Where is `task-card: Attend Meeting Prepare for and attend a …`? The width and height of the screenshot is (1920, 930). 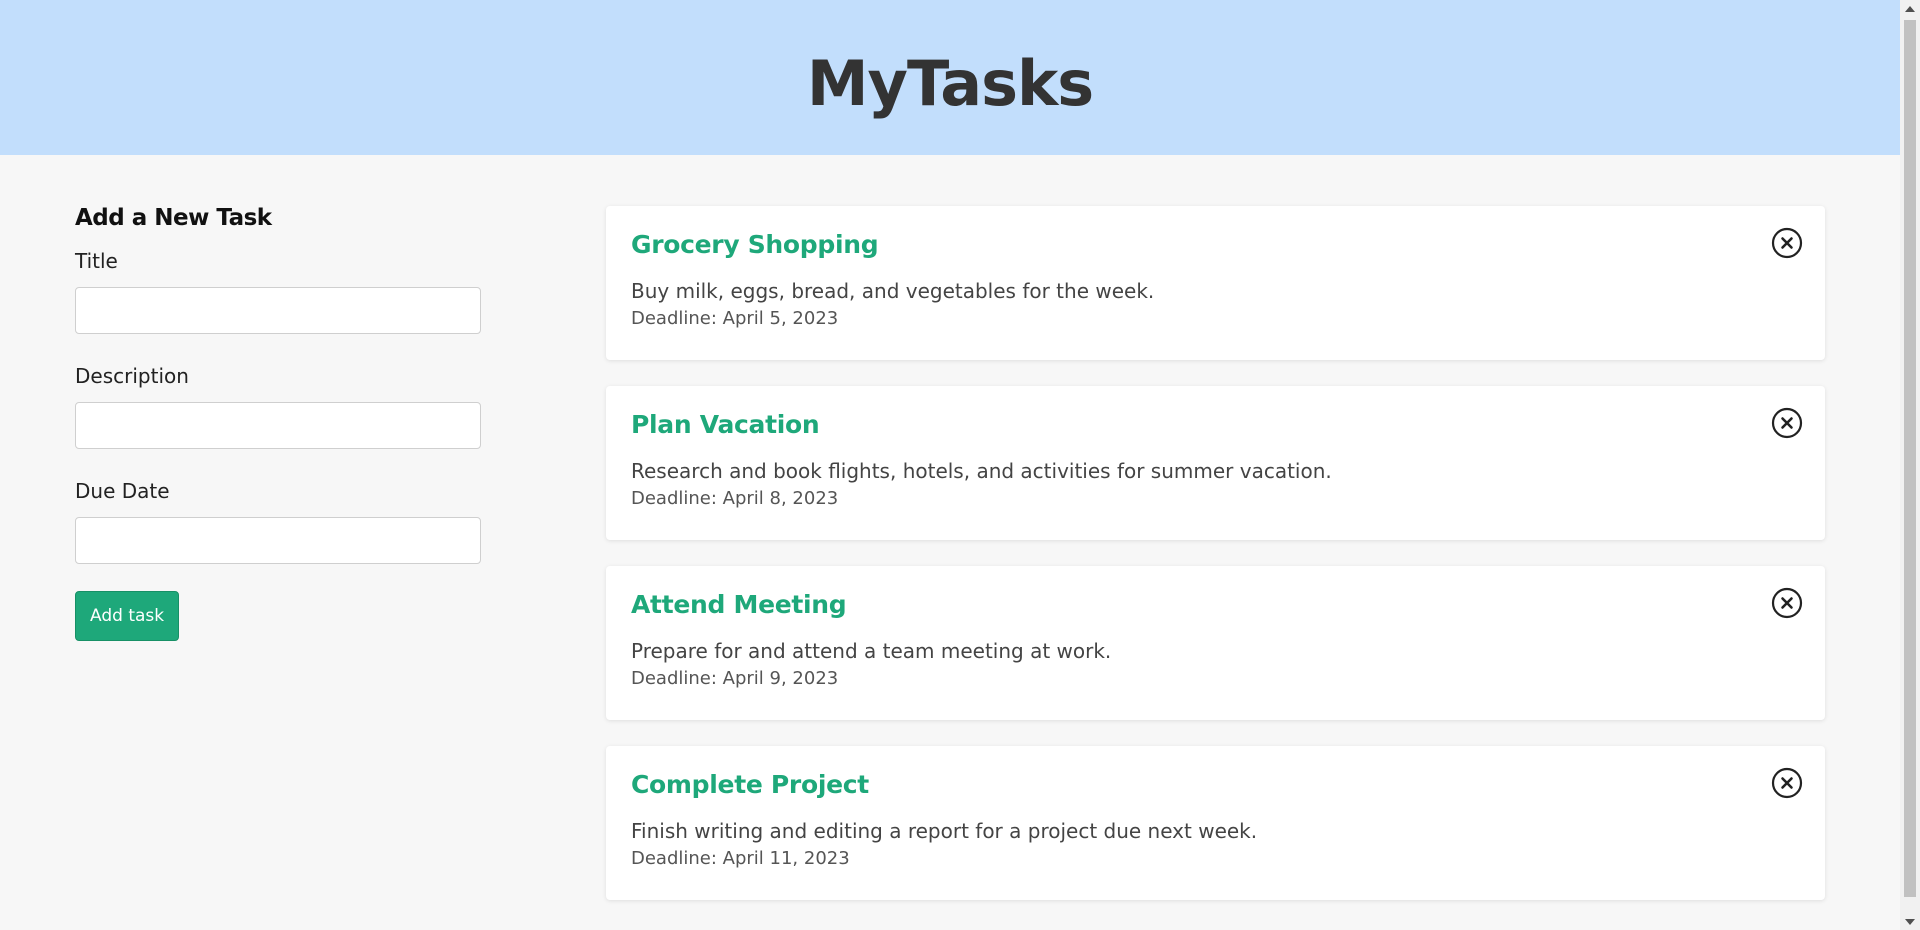
task-card: Attend Meeting Prepare for and attend a … is located at coordinates (1215, 643).